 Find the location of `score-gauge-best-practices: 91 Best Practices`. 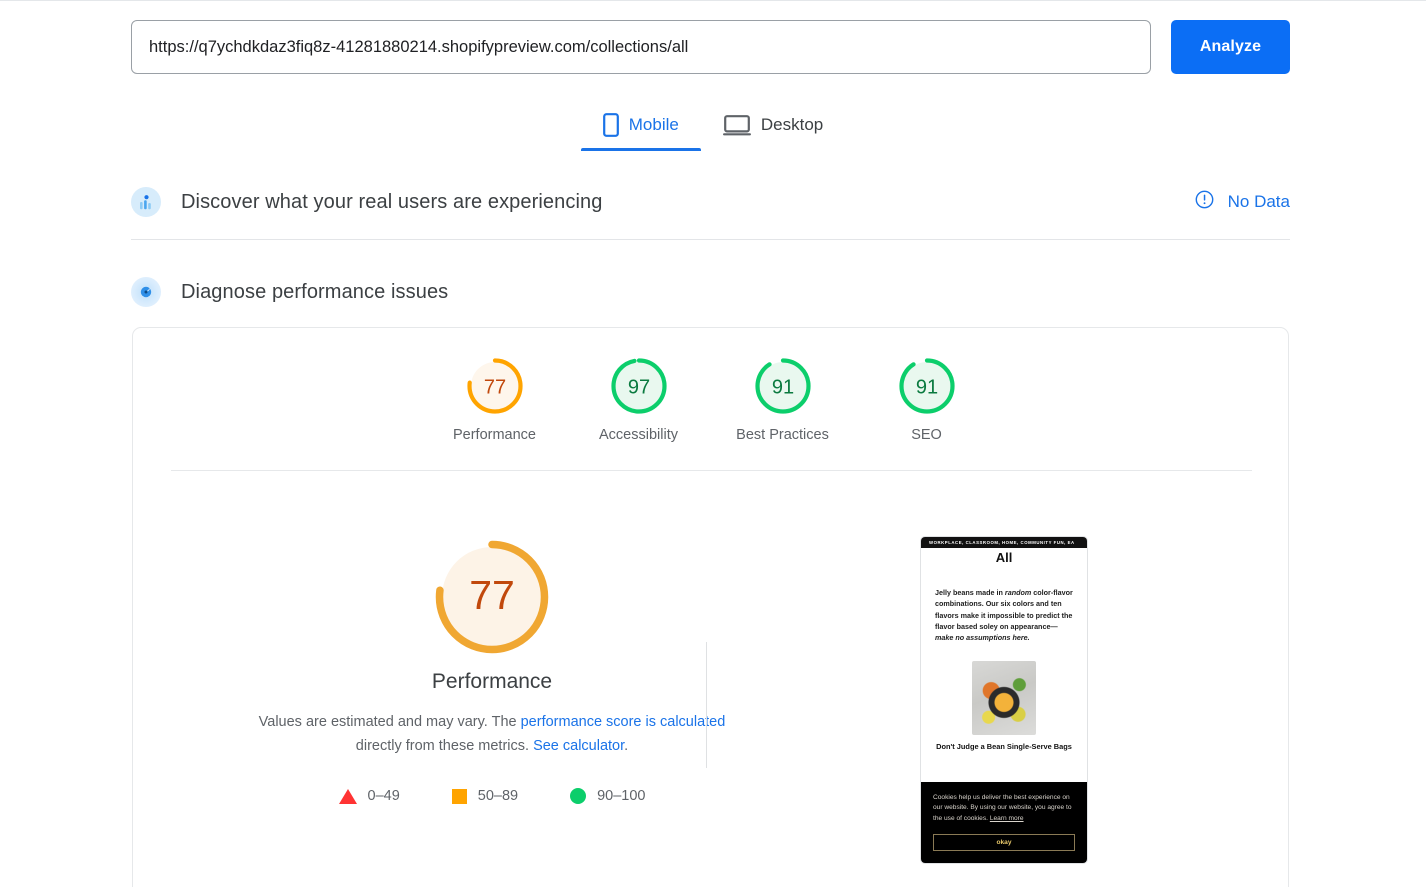

score-gauge-best-practices: 91 Best Practices is located at coordinates (783, 399).